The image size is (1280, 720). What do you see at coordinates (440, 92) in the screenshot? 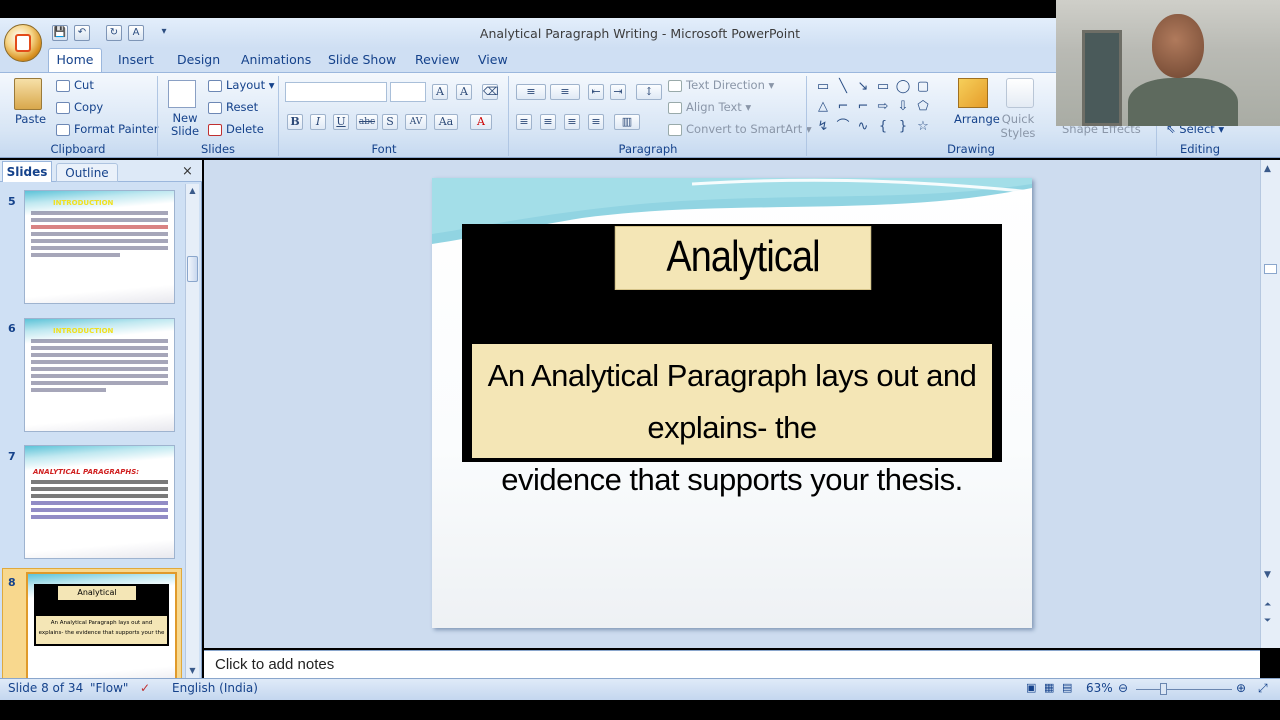
I see `grow-font-icon: A` at bounding box center [440, 92].